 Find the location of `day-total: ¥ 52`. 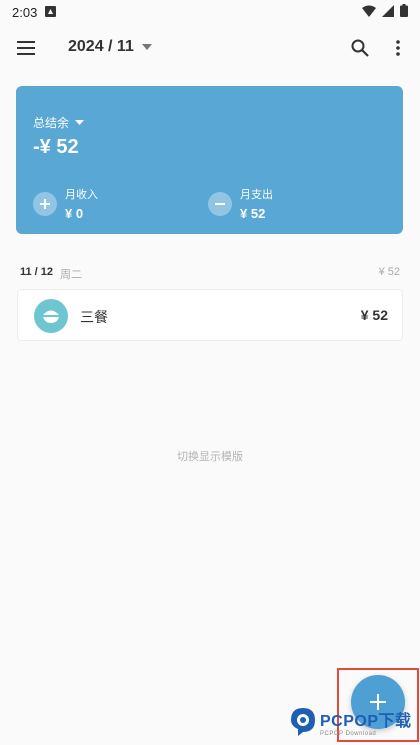

day-total: ¥ 52 is located at coordinates (389, 272).